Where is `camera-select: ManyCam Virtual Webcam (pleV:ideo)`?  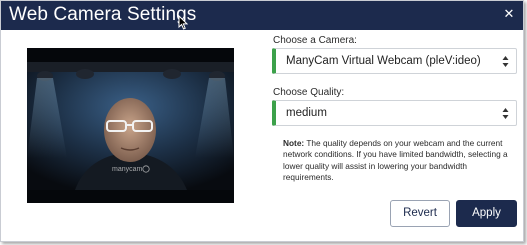 camera-select: ManyCam Virtual Webcam (pleV:ideo) is located at coordinates (394, 61).